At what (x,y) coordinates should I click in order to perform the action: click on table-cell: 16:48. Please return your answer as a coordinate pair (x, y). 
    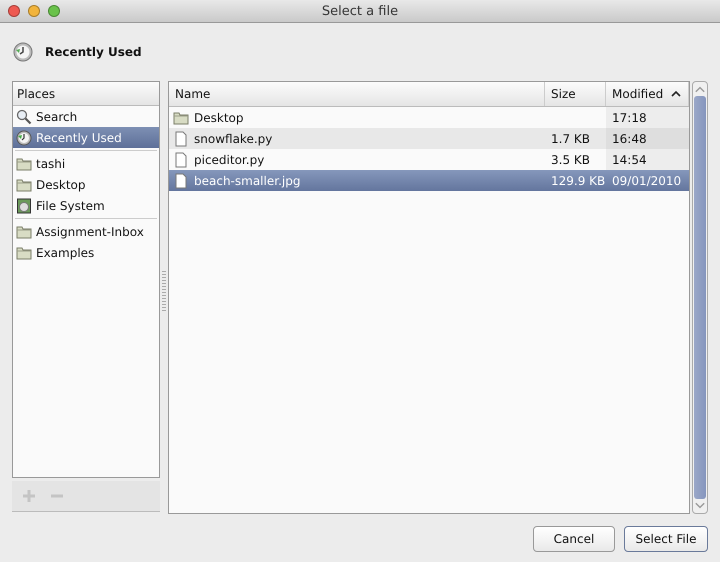
    Looking at the image, I should click on (629, 139).